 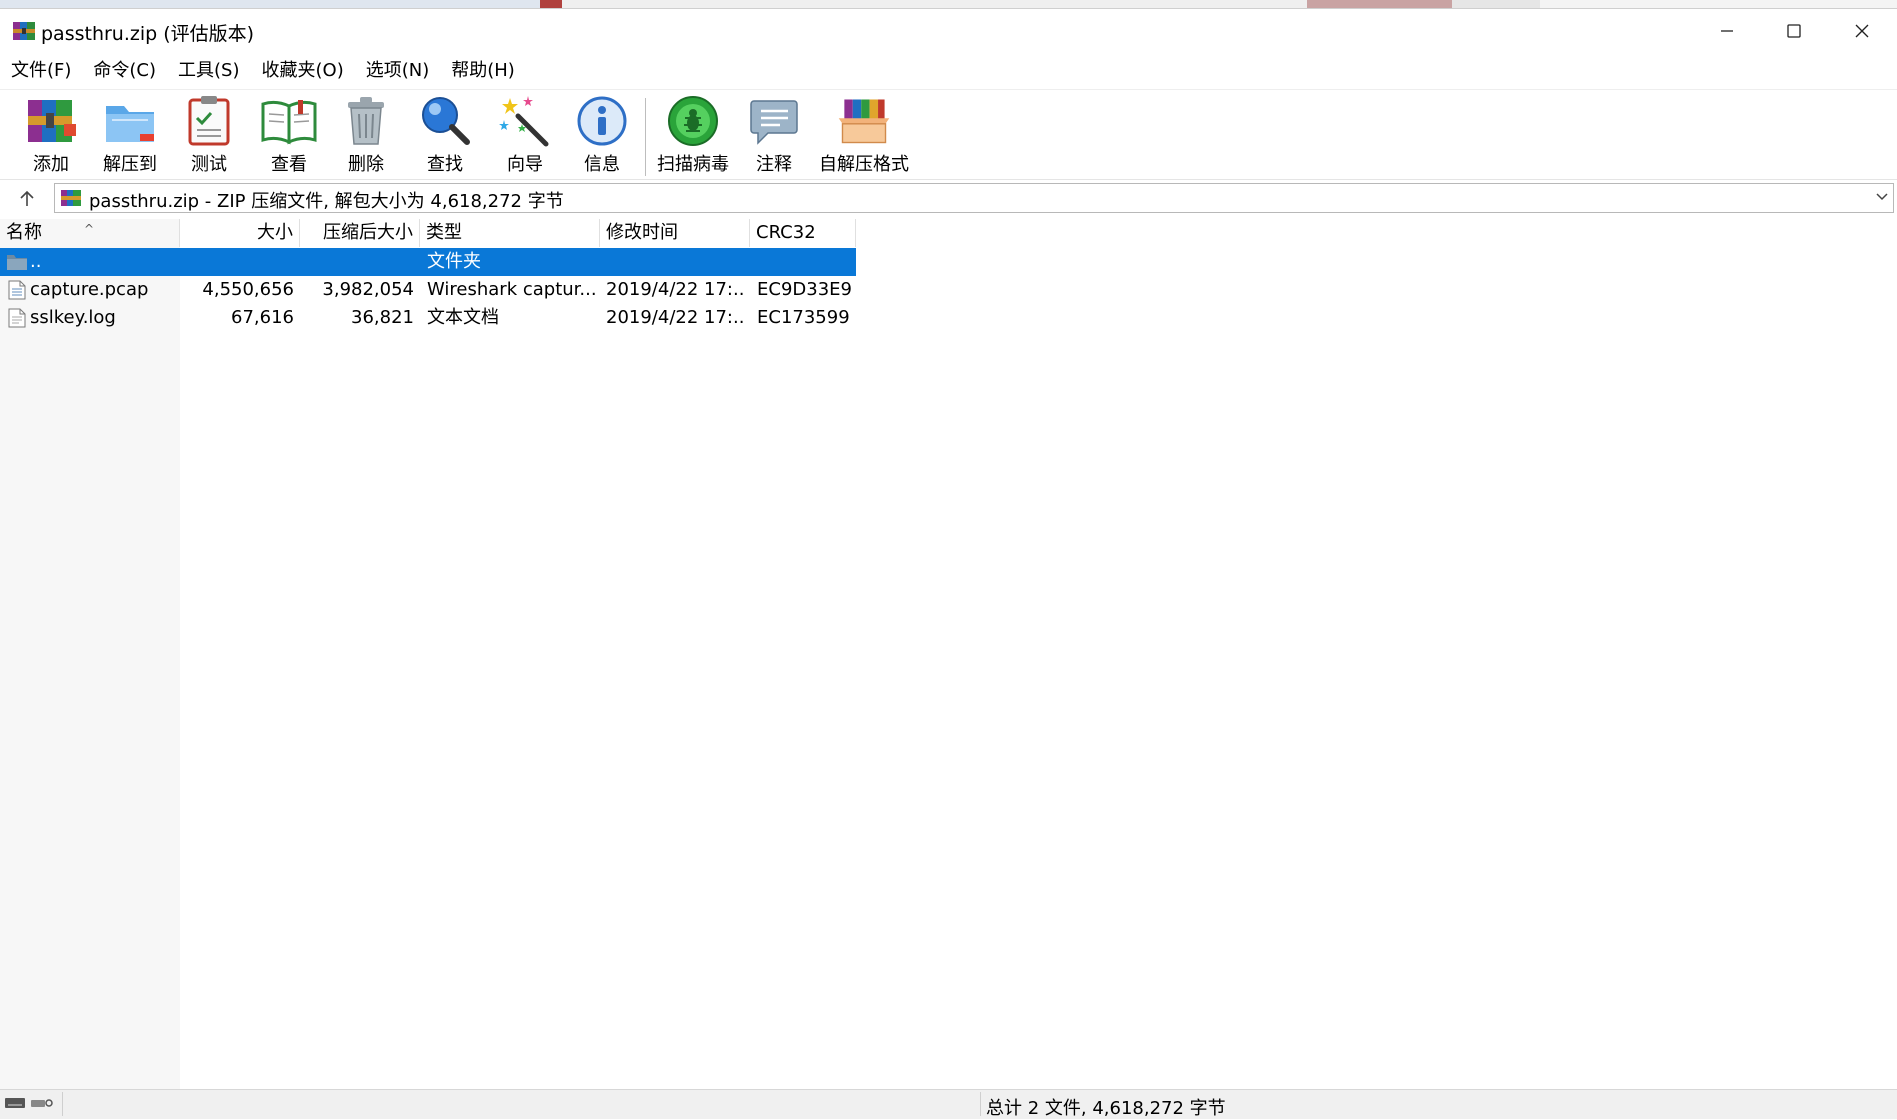 I want to click on keyboard-icon, so click(x=15, y=1103).